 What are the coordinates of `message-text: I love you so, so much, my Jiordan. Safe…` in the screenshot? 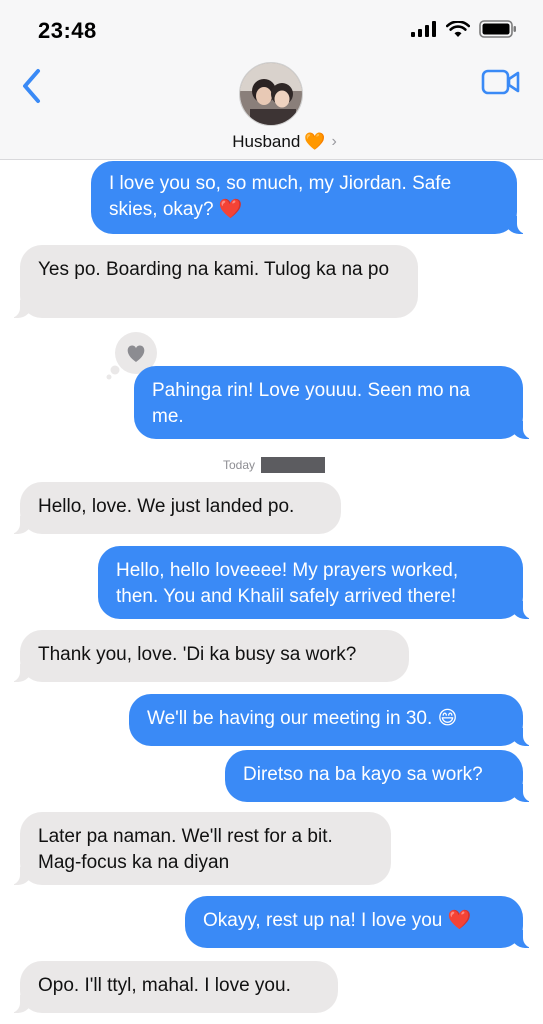 It's located at (280, 196).